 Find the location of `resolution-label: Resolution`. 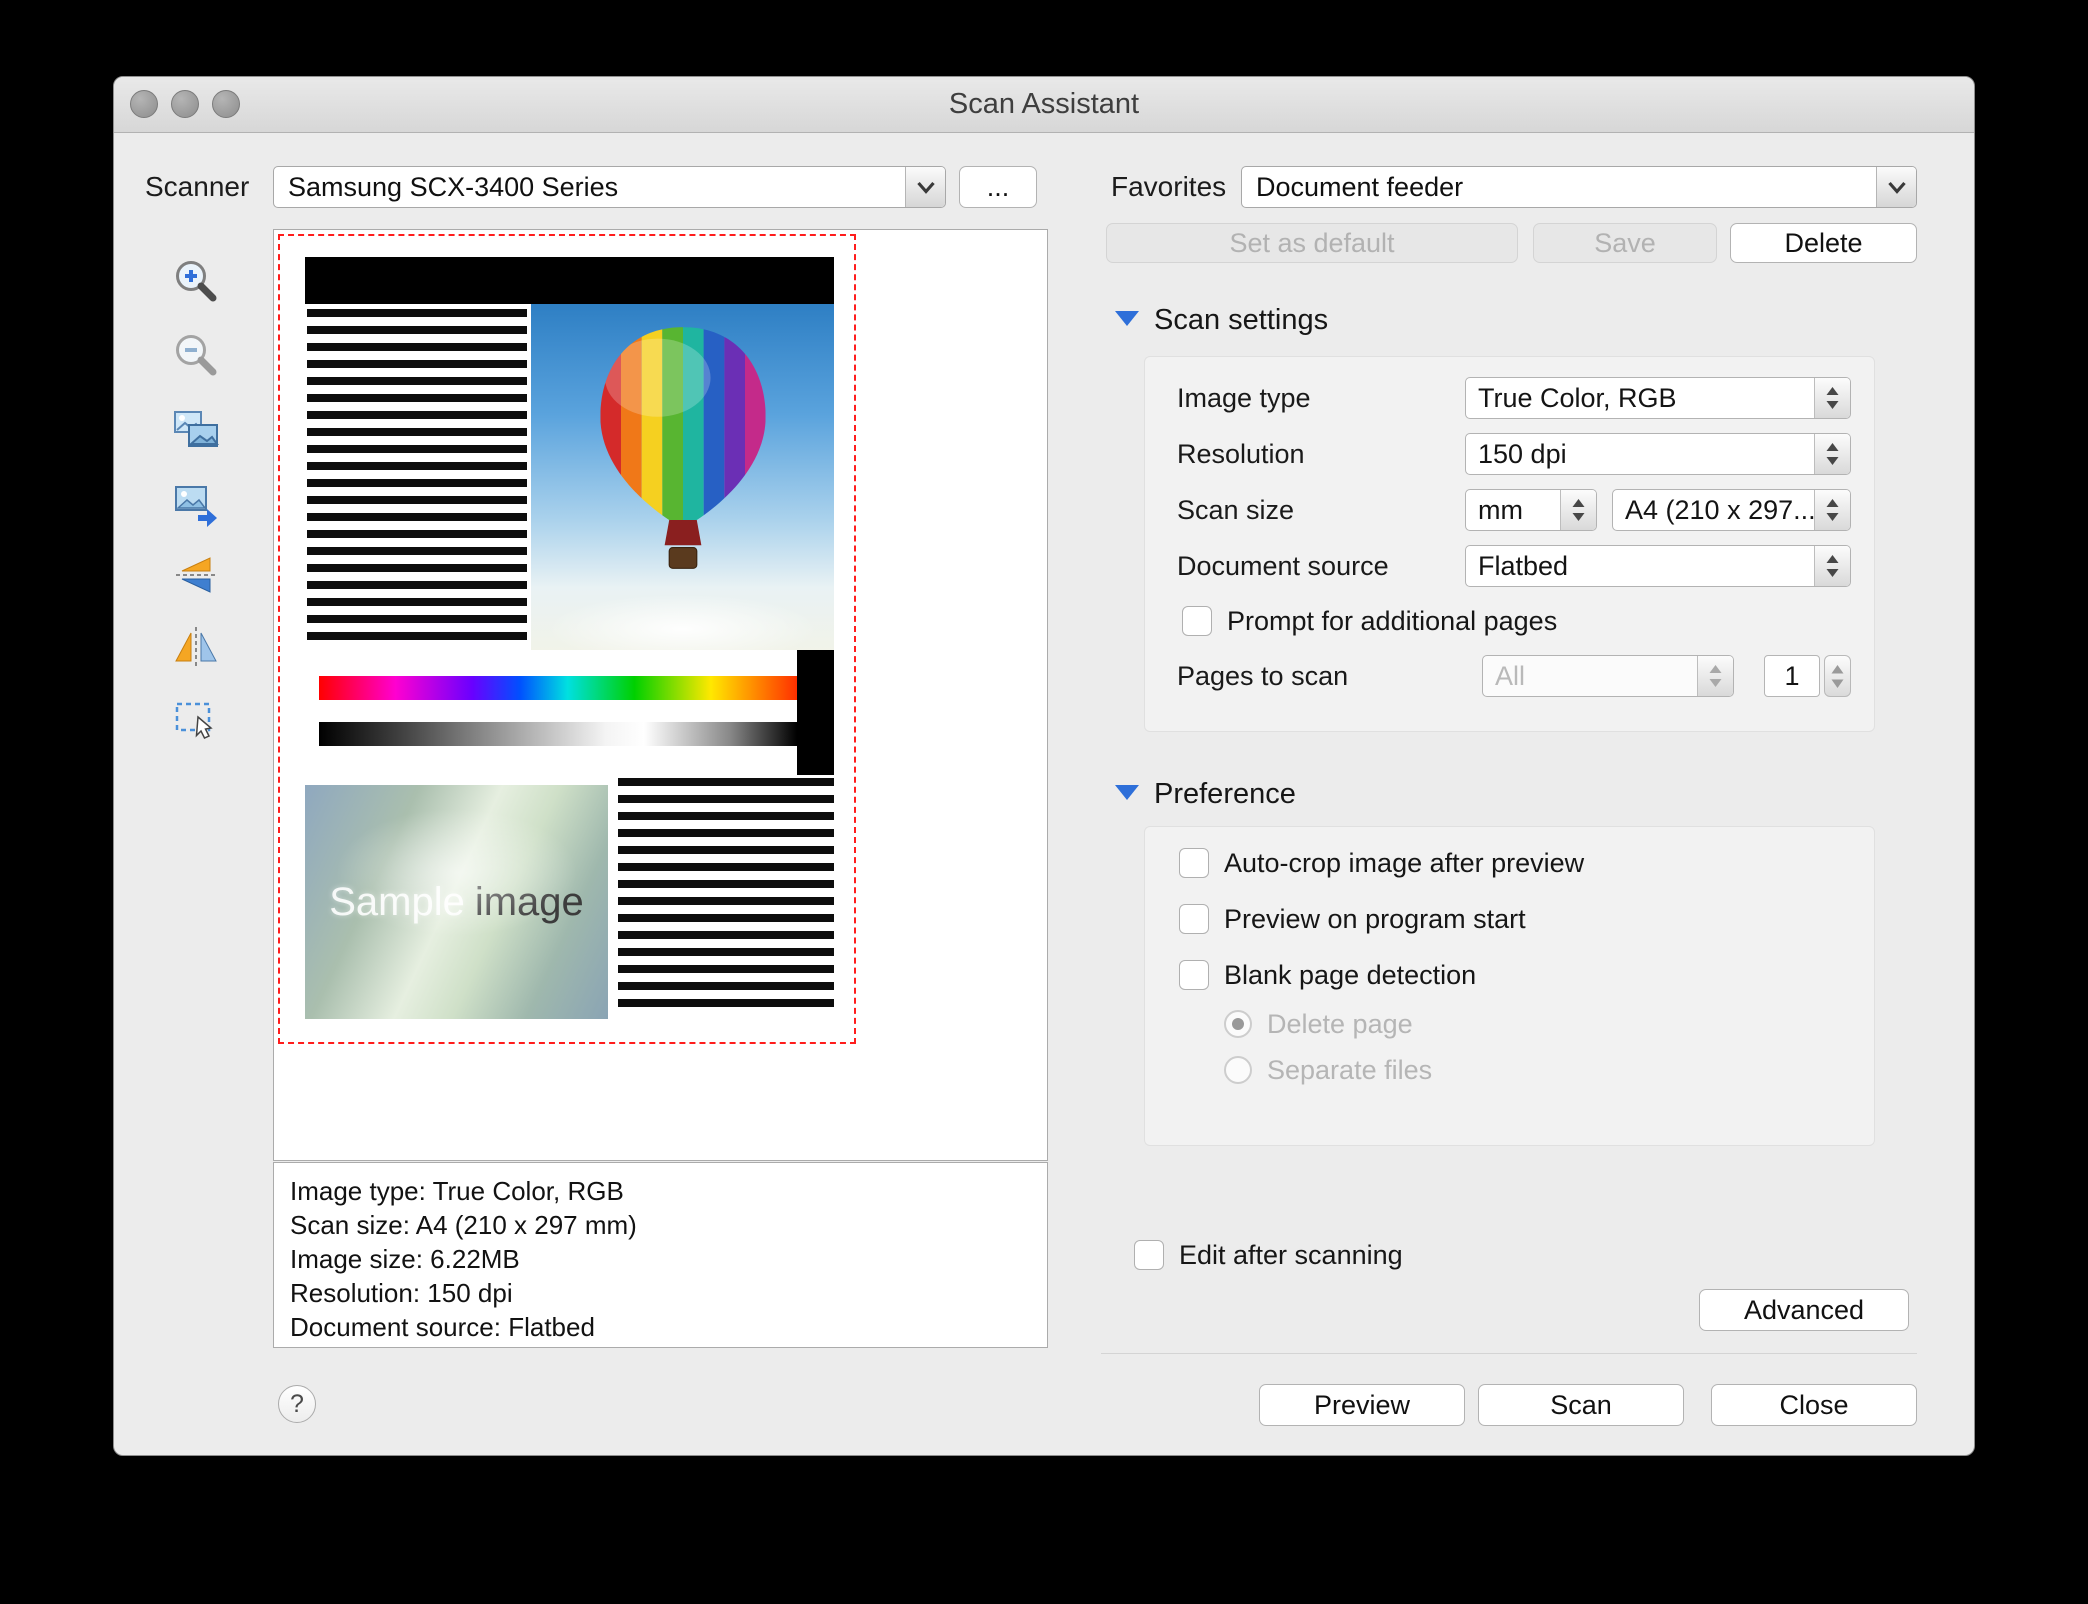

resolution-label: Resolution is located at coordinates (1241, 454).